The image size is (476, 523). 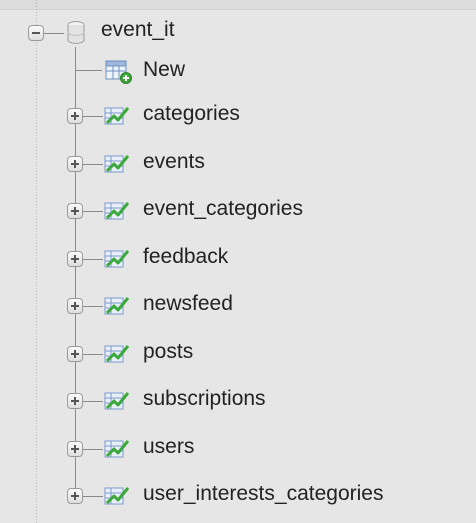 What do you see at coordinates (118, 72) in the screenshot?
I see `new-table-icon` at bounding box center [118, 72].